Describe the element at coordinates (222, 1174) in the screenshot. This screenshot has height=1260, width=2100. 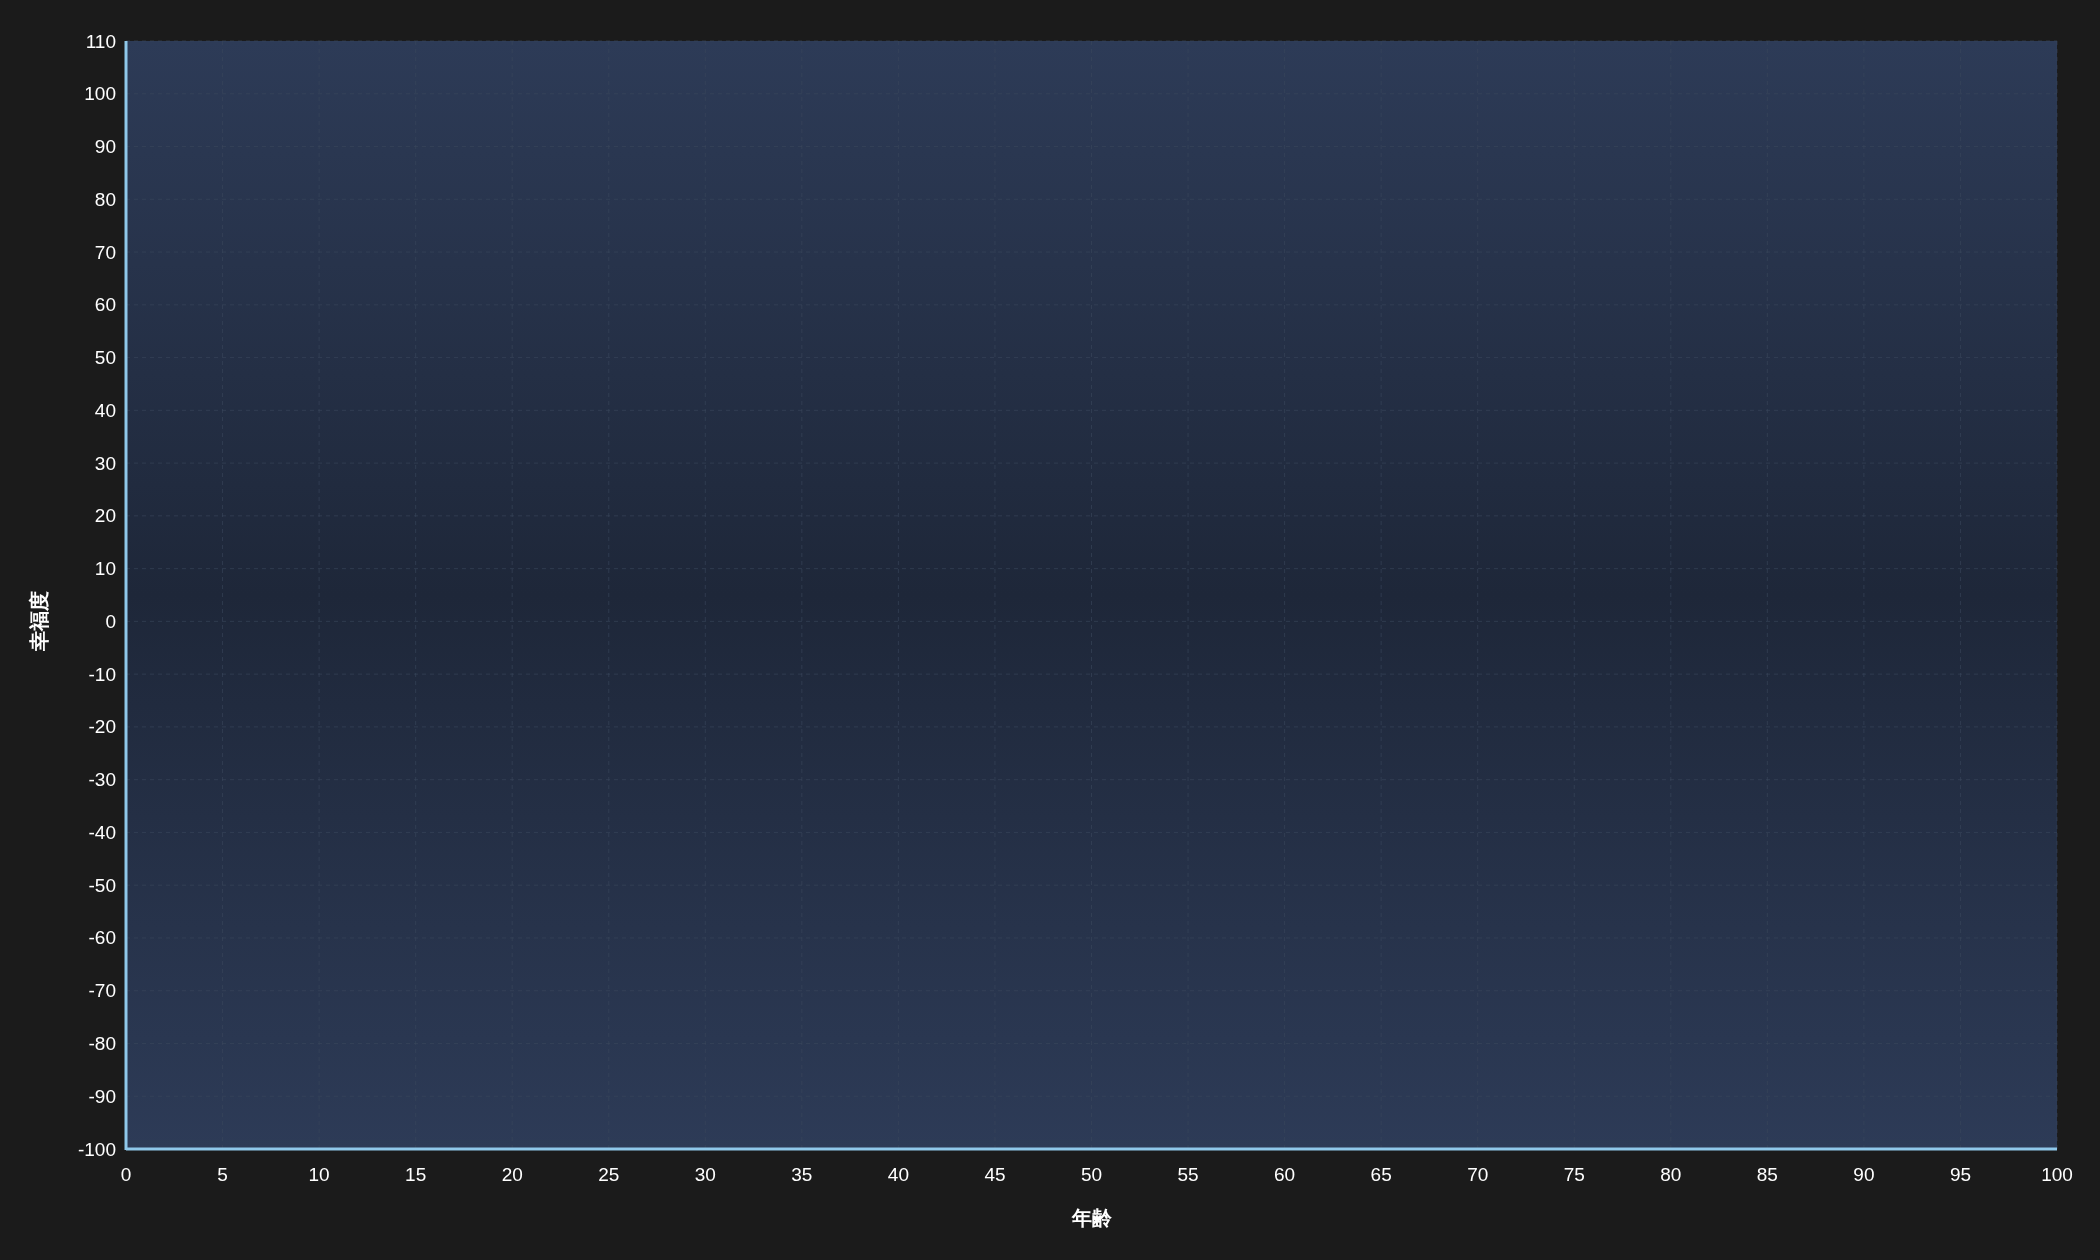
I see `axis-tick-label: 5` at that location.